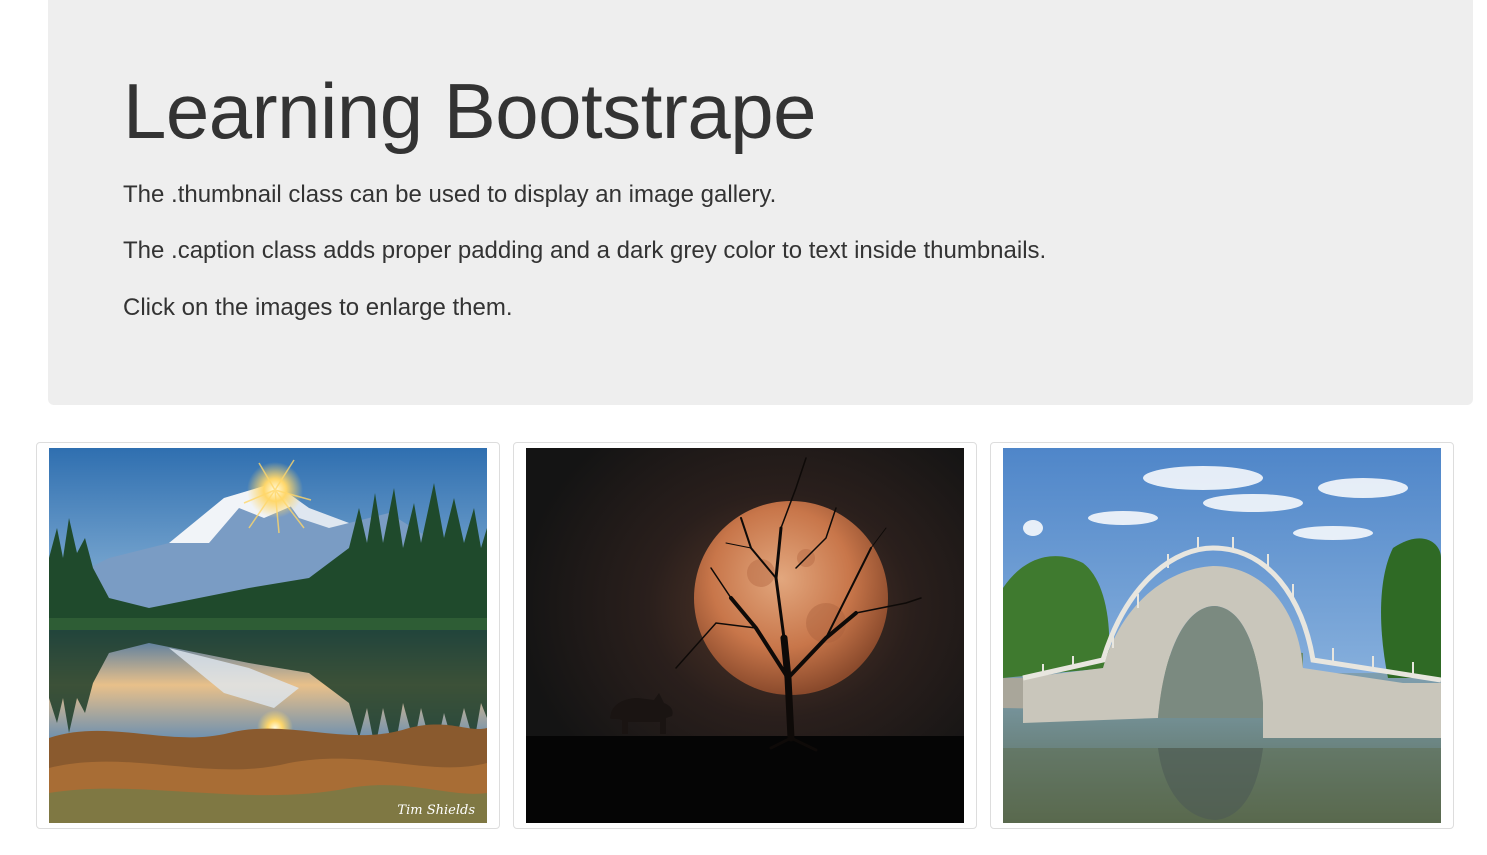 Image resolution: width=1487 pixels, height=855 pixels. I want to click on thumbnail-moon-tree, so click(745, 635).